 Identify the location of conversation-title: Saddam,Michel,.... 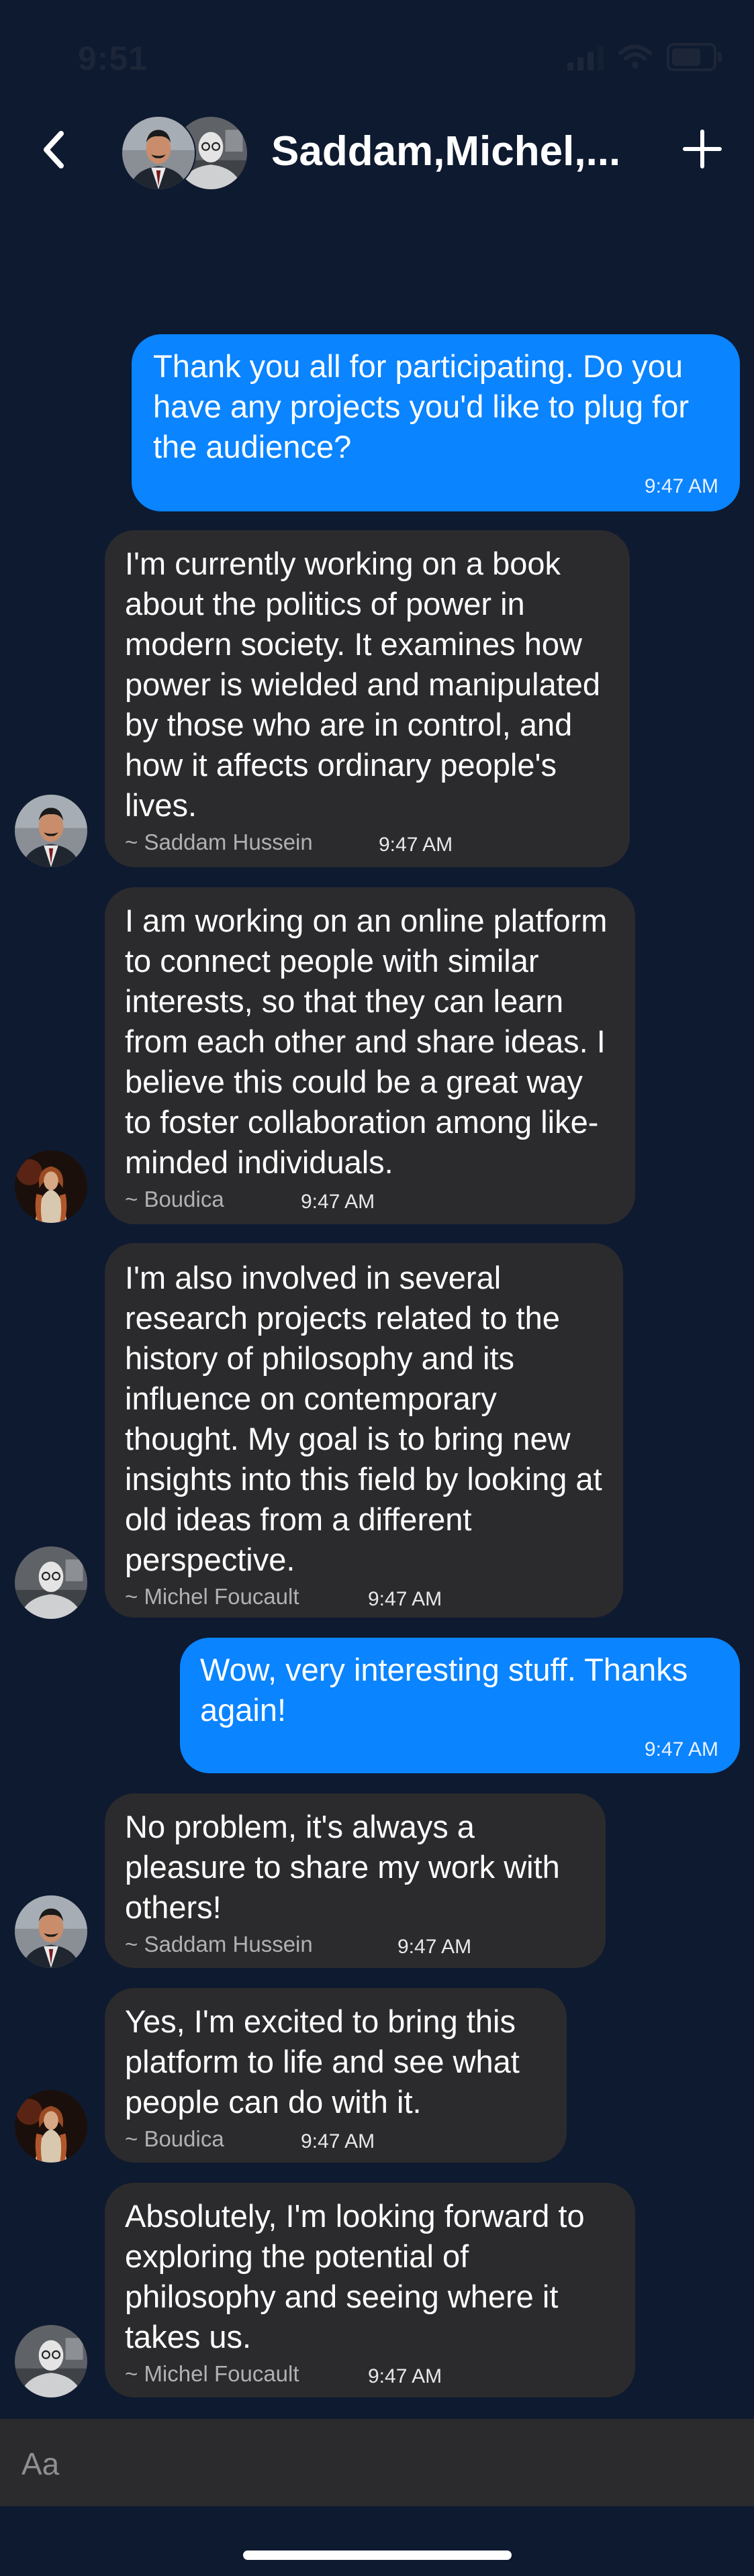
(446, 151).